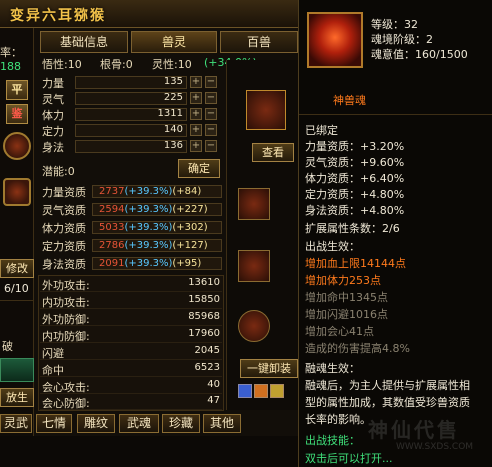 This screenshot has height=467, width=492. I want to click on tab-wuhun: 武魂, so click(139, 423).